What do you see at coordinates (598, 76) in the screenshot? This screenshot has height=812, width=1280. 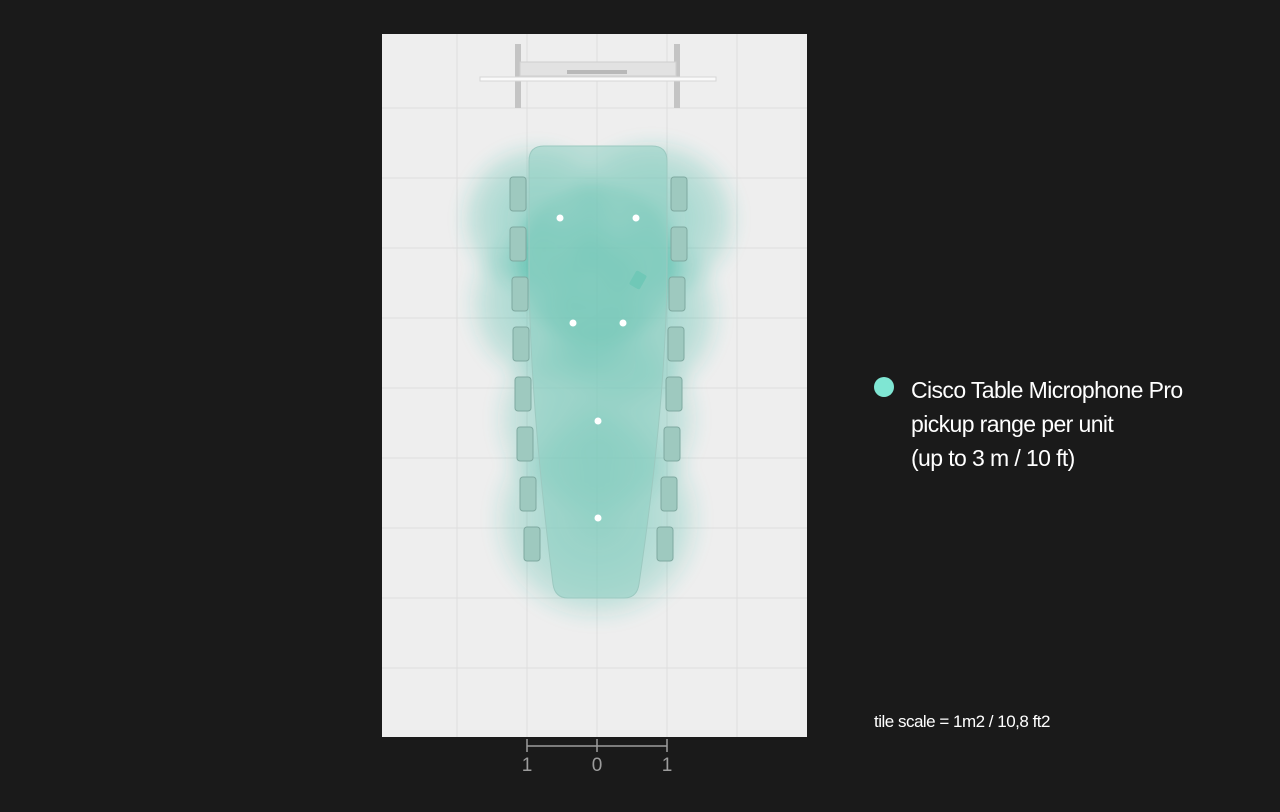 I see `video-bar-display` at bounding box center [598, 76].